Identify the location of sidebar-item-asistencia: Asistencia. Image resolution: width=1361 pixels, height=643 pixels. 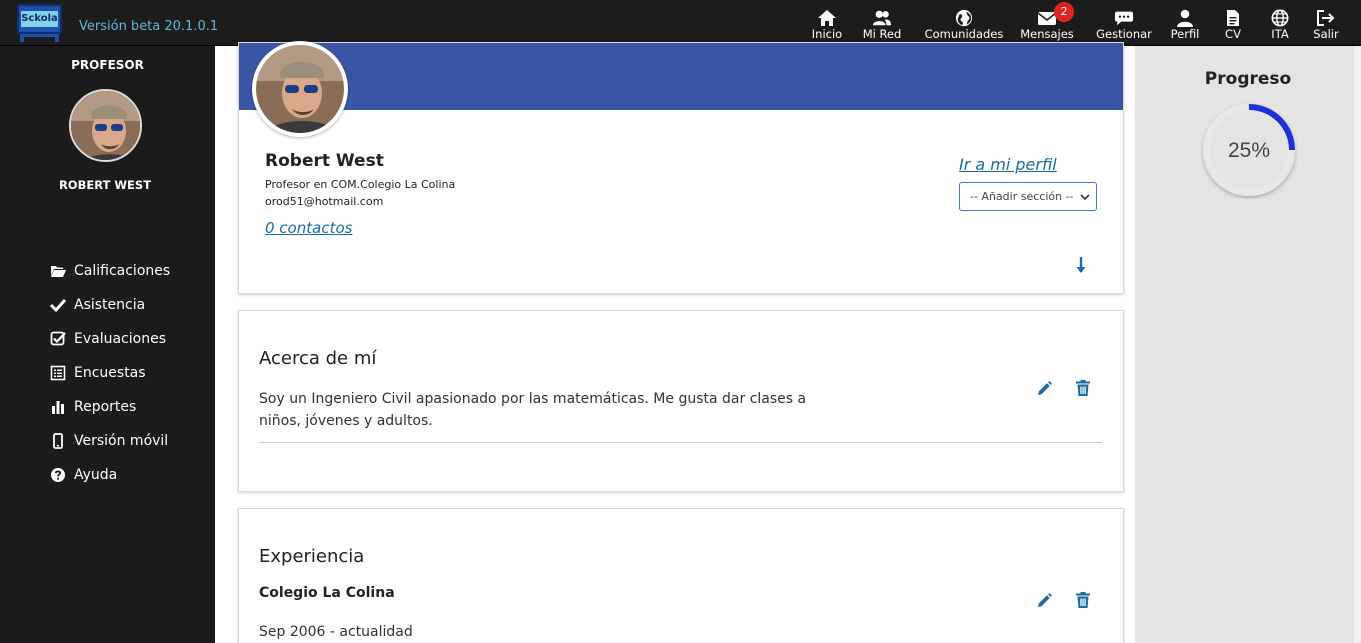
(110, 305).